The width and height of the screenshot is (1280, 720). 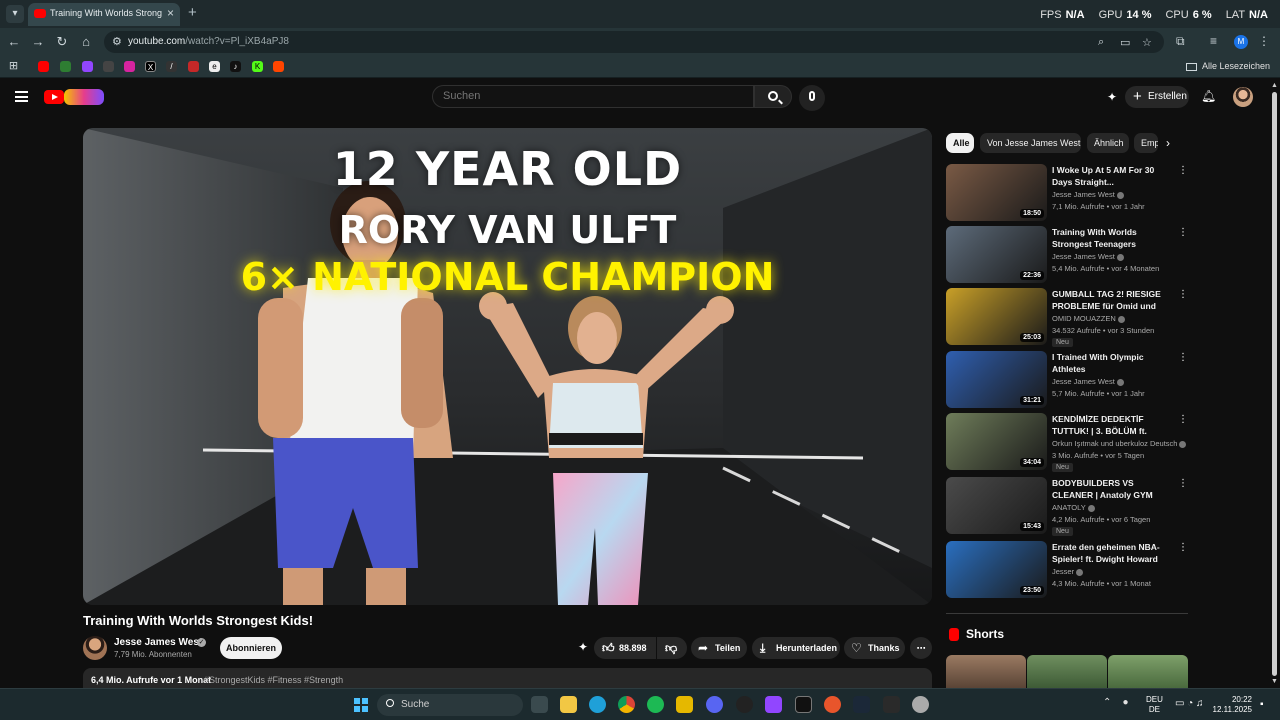 What do you see at coordinates (1147, 42) in the screenshot?
I see `bookmark-star-icon: ☆` at bounding box center [1147, 42].